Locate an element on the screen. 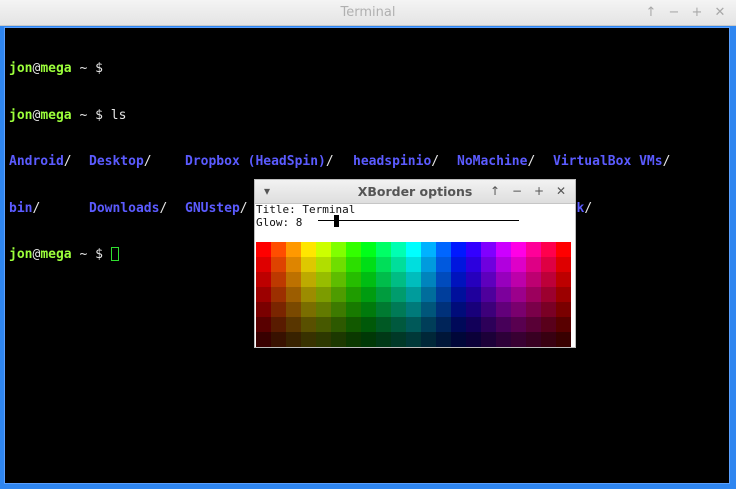 The image size is (736, 489). dialog-close-button: ✕ is located at coordinates (561, 191).